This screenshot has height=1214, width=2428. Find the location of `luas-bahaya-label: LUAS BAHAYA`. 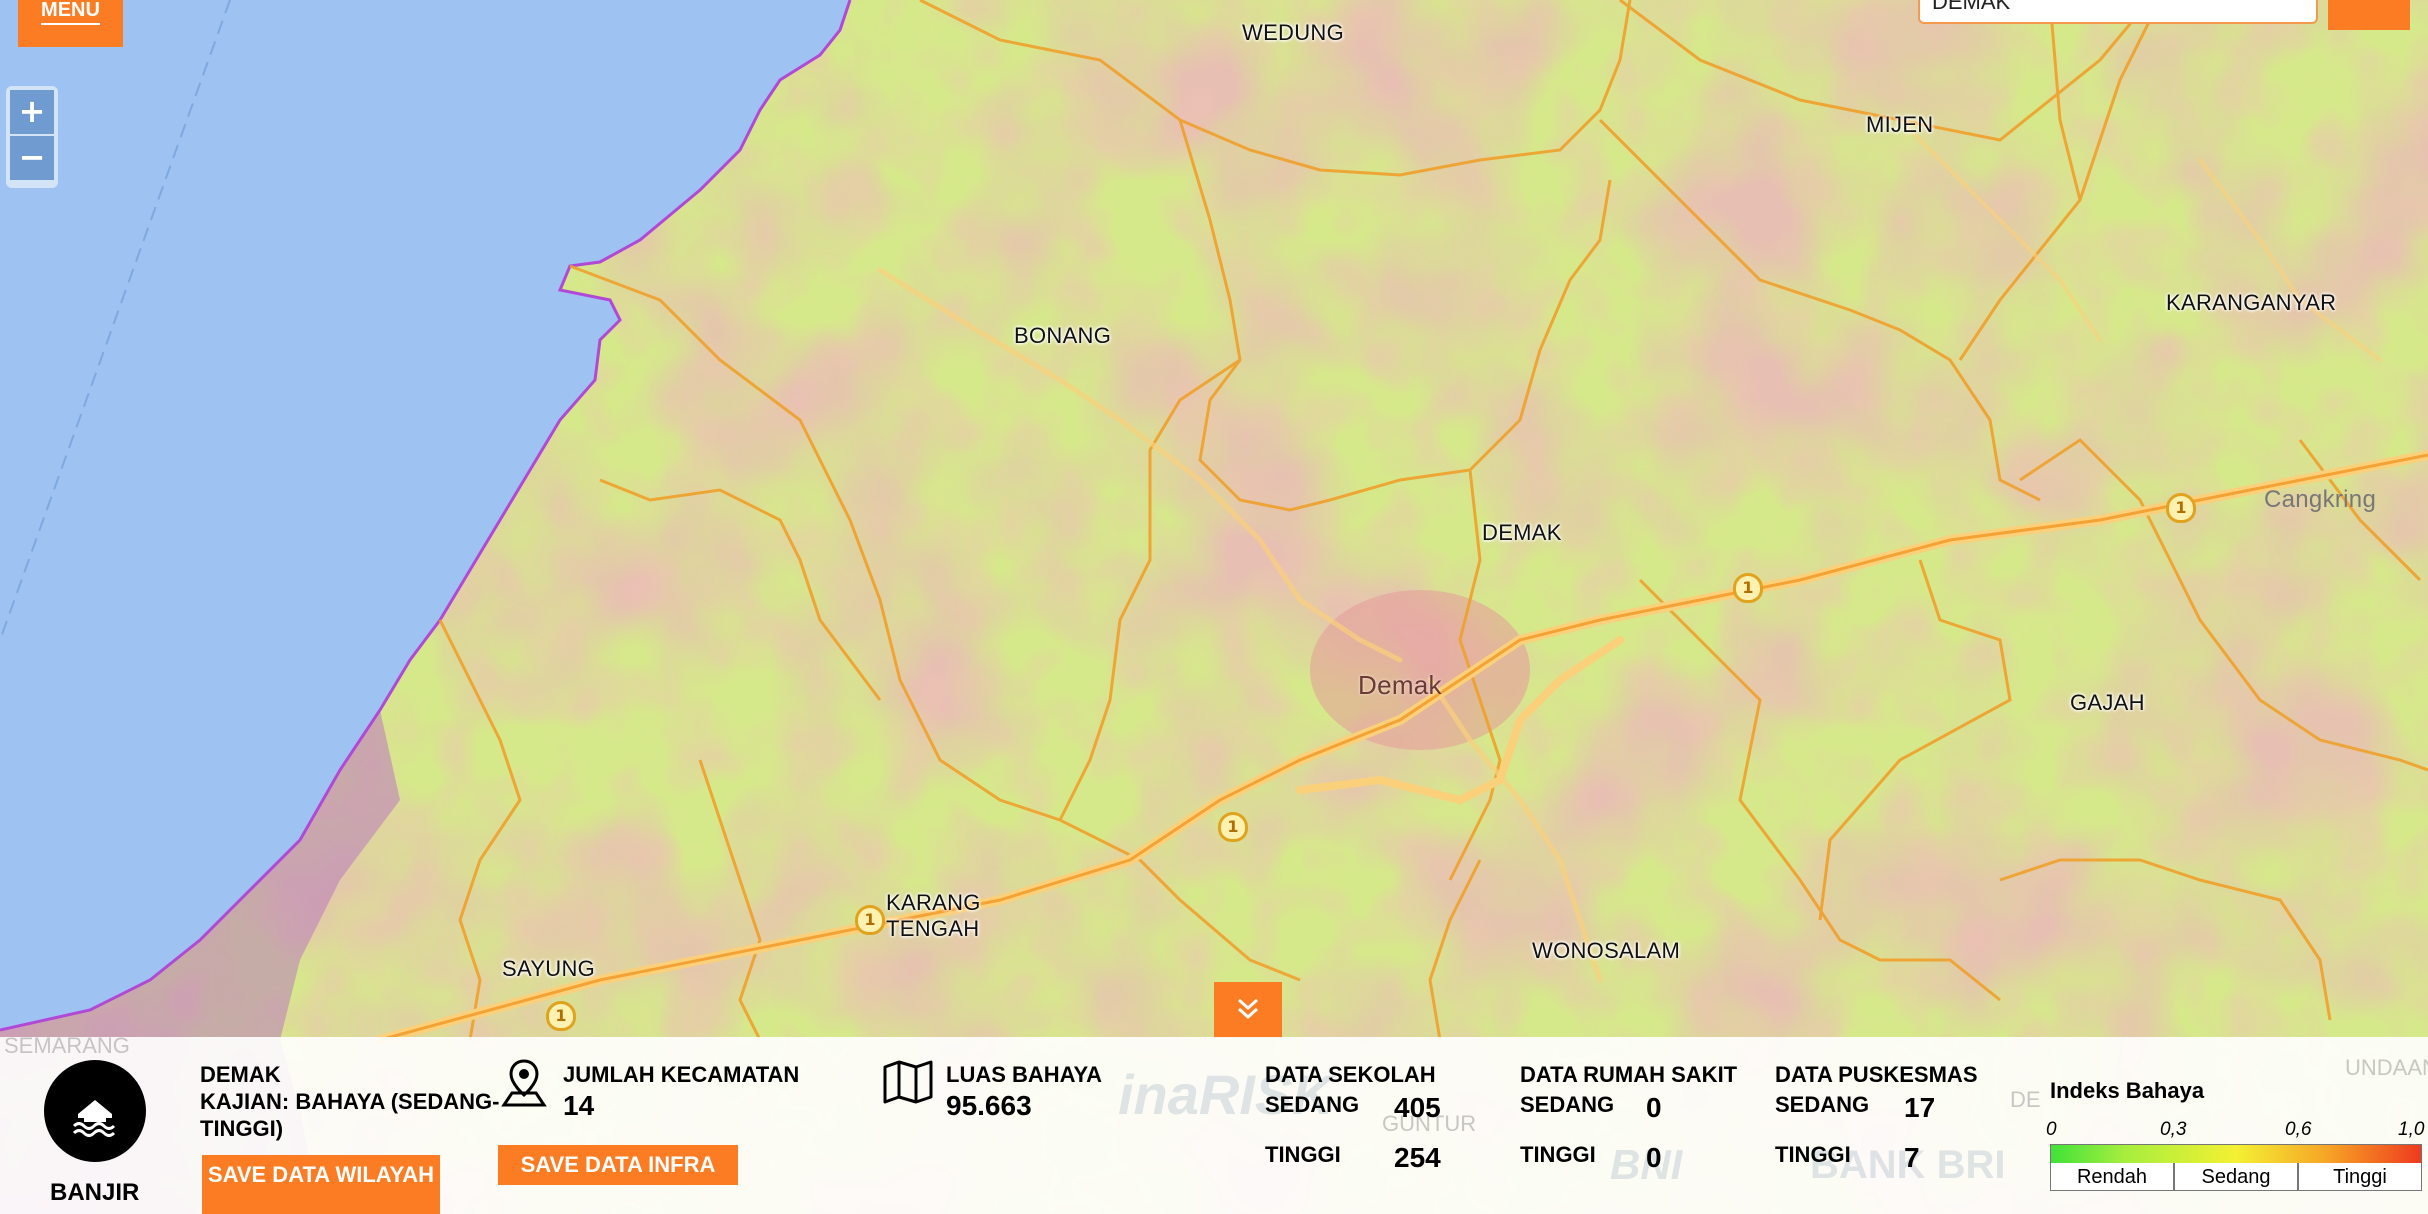

luas-bahaya-label: LUAS BAHAYA is located at coordinates (1024, 1074).